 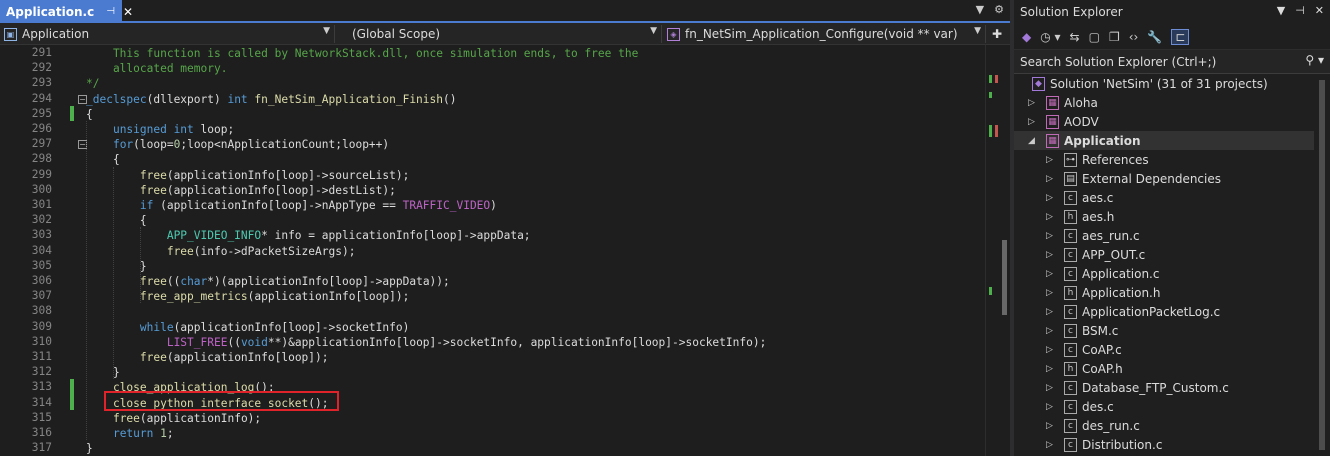 I want to click on code-line: return 1;, so click(x=130, y=433).